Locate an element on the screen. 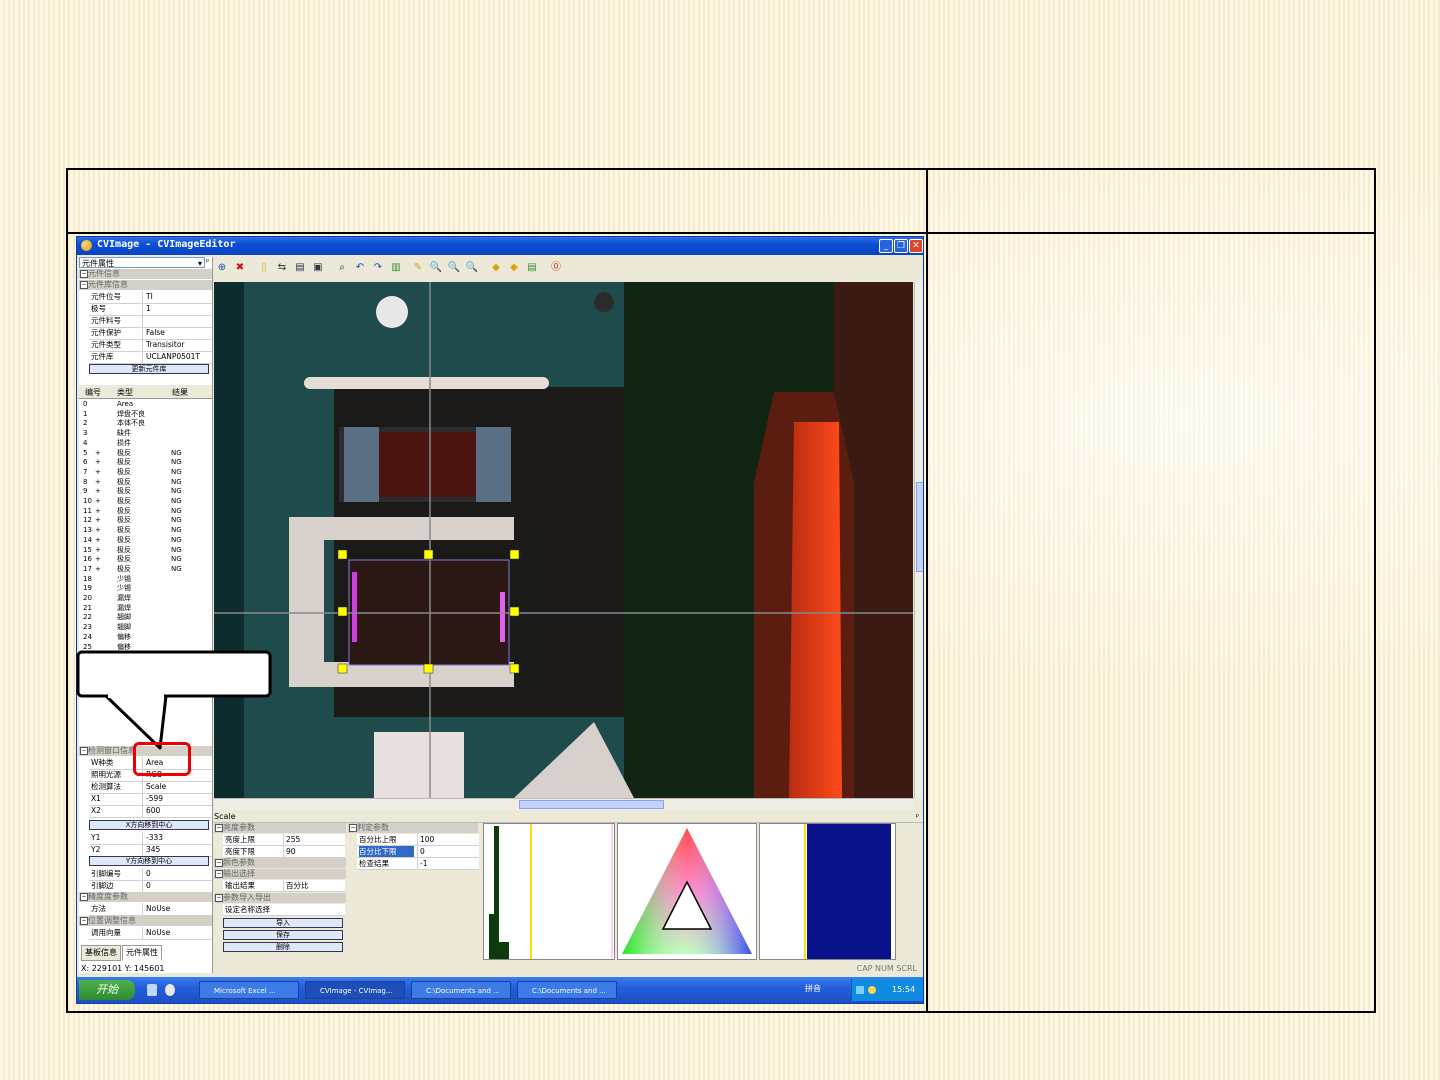 Image resolution: width=1440 pixels, height=1080 pixels. close-button: ✕ is located at coordinates (916, 246).